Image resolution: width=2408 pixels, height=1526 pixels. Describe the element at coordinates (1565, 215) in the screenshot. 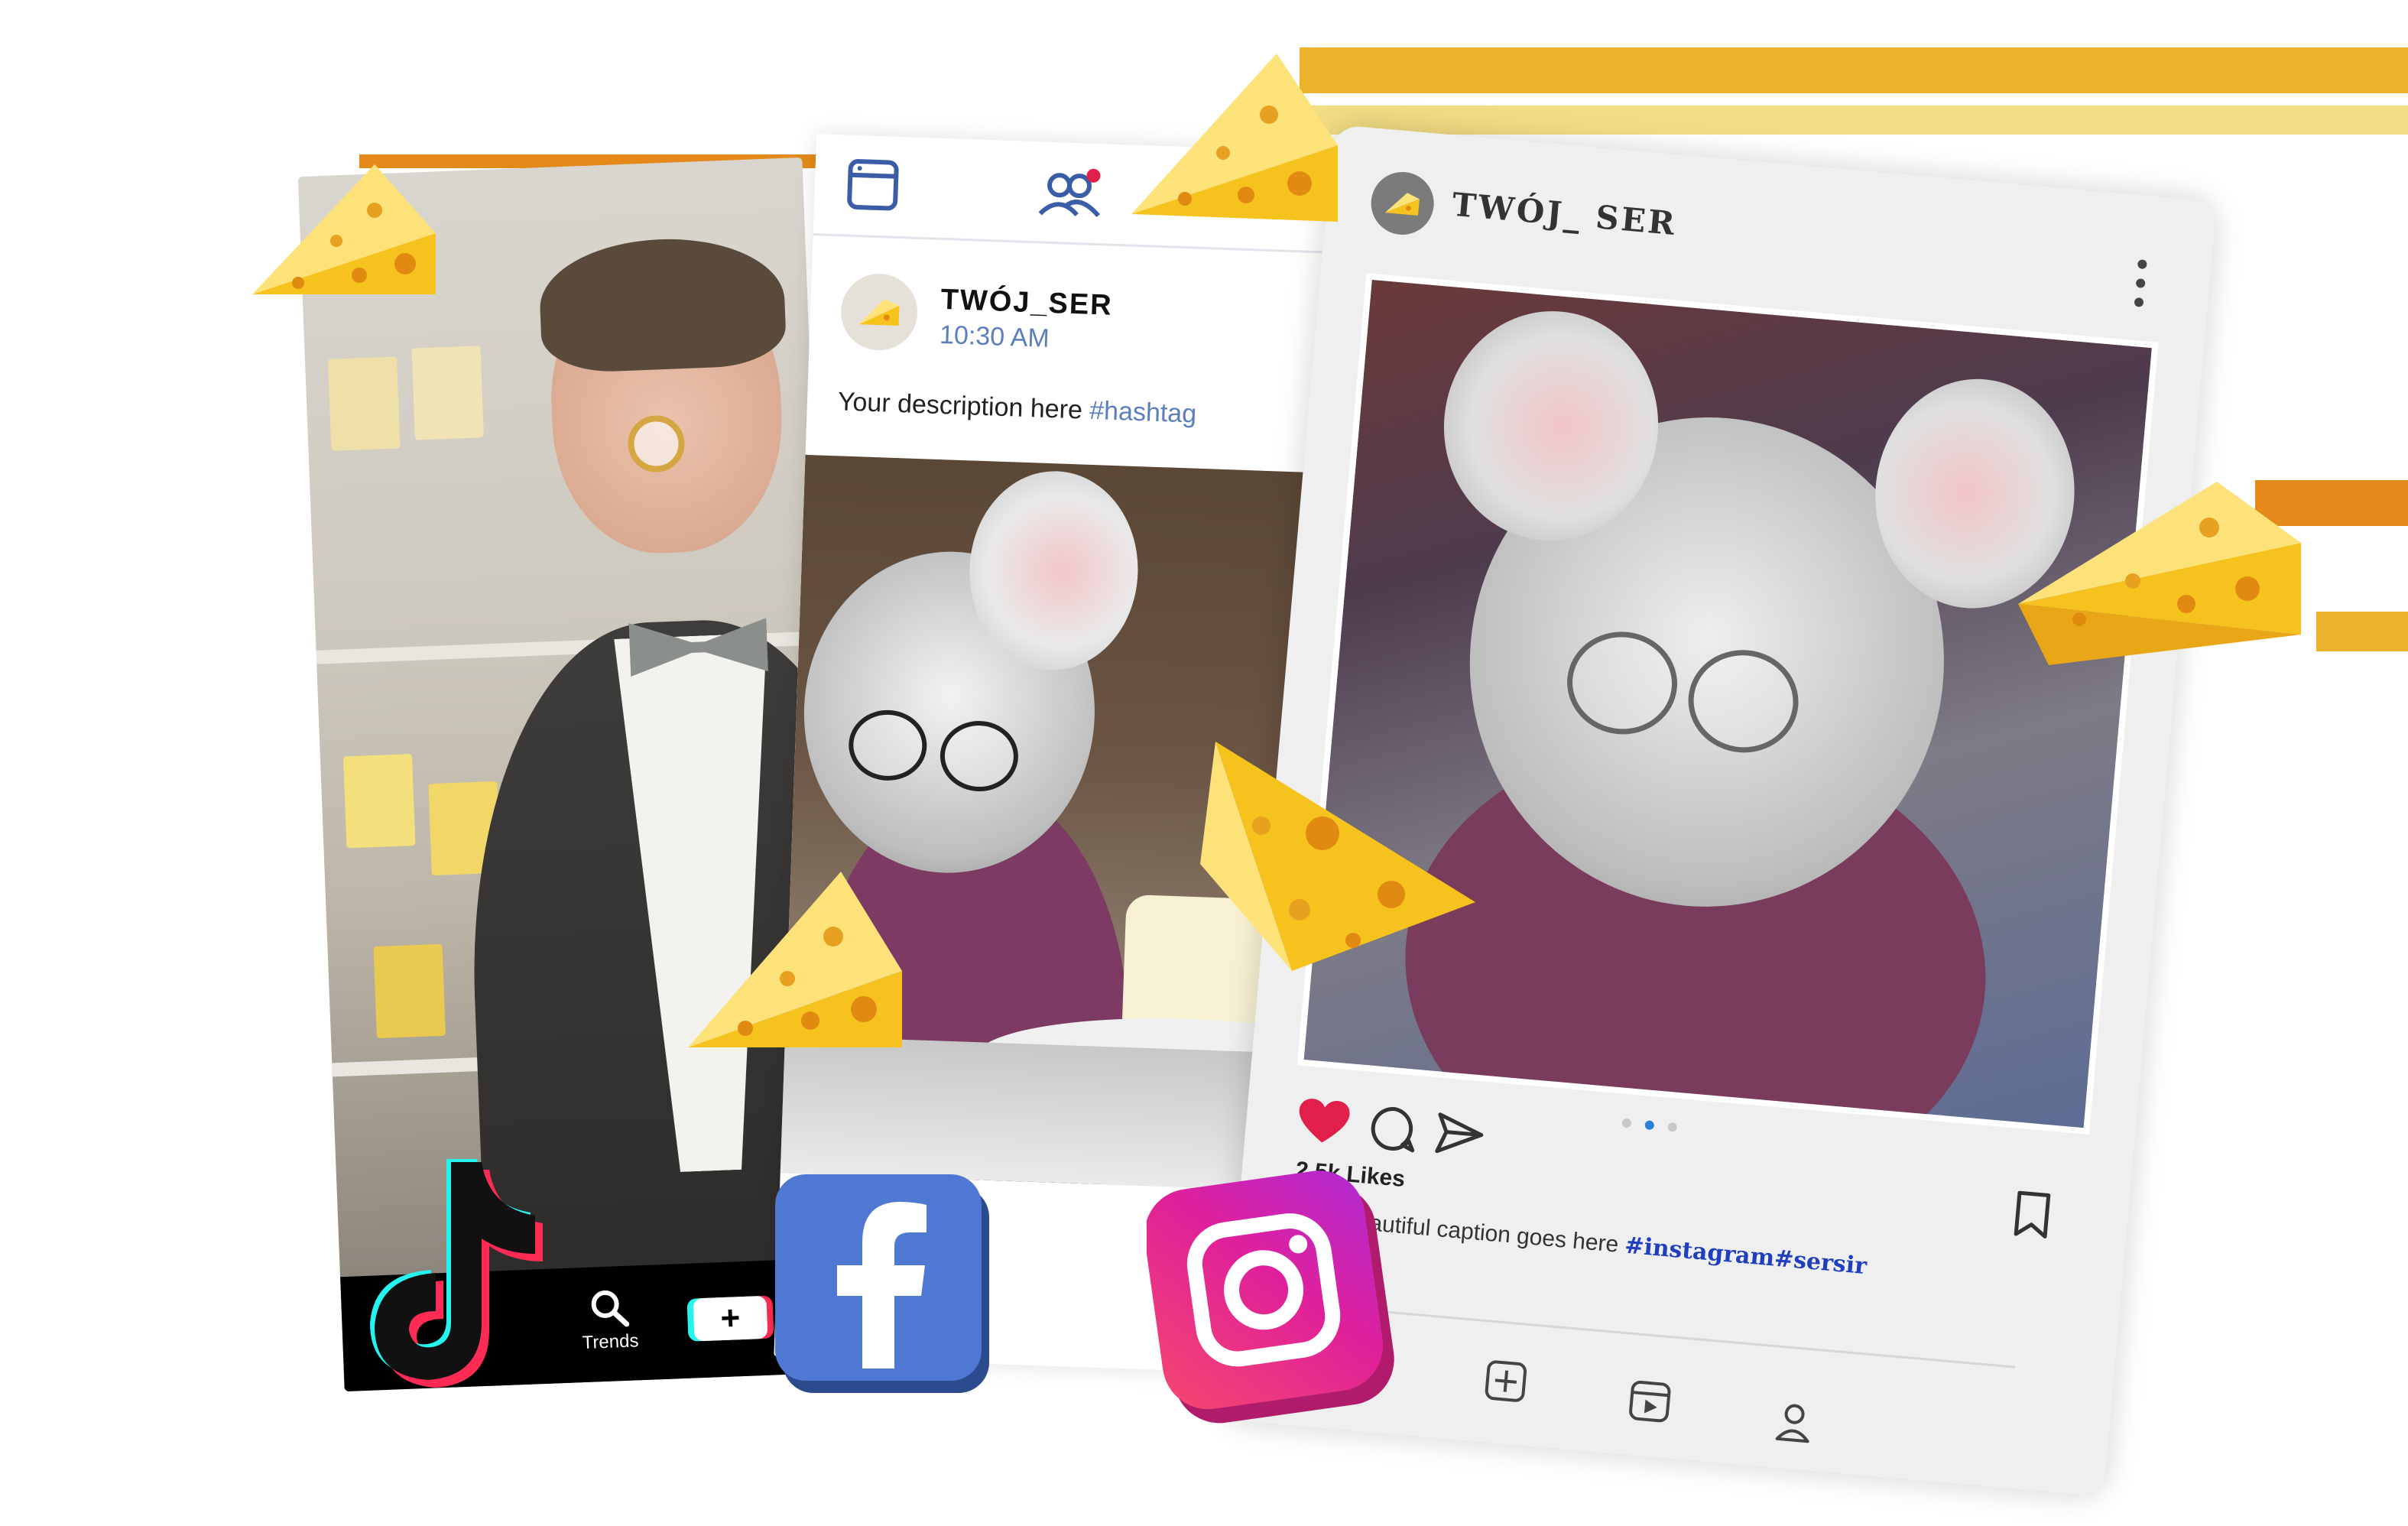

I see `instagram-username: TWÓJ_ SER` at that location.